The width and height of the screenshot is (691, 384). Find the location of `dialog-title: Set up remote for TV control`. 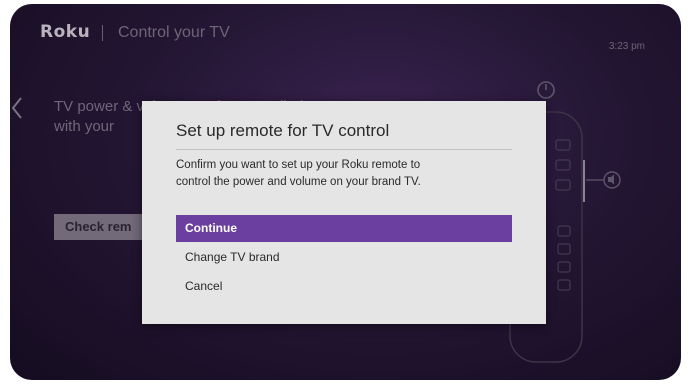

dialog-title: Set up remote for TV control is located at coordinates (283, 130).